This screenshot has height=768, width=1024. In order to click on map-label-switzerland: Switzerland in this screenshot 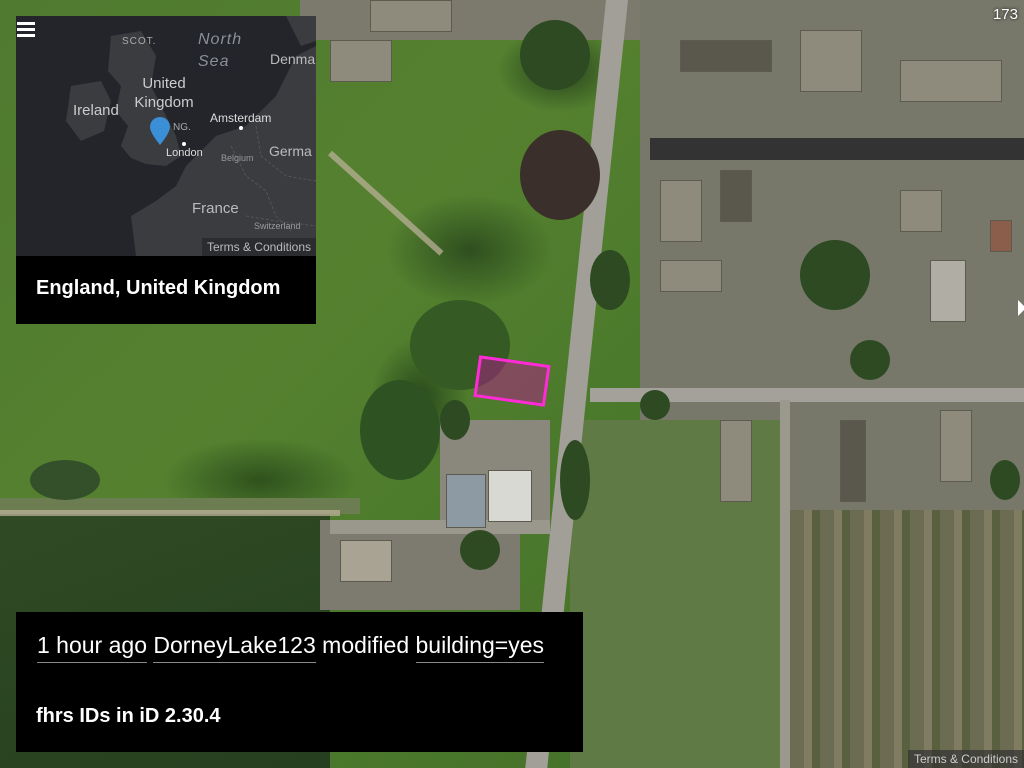, I will do `click(277, 226)`.